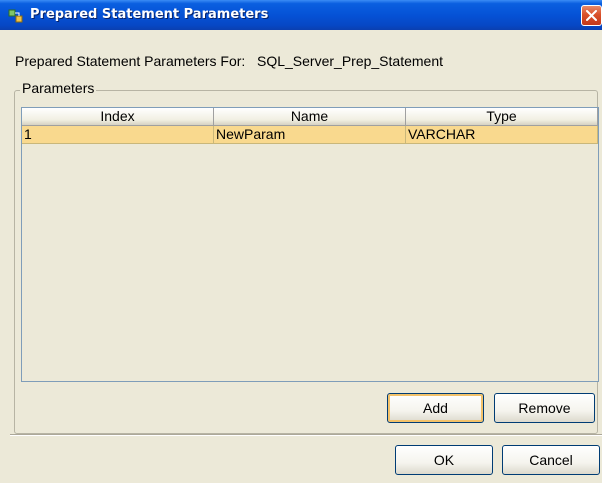 The height and width of the screenshot is (483, 602). What do you see at coordinates (544, 408) in the screenshot?
I see `remove-button: Remove` at bounding box center [544, 408].